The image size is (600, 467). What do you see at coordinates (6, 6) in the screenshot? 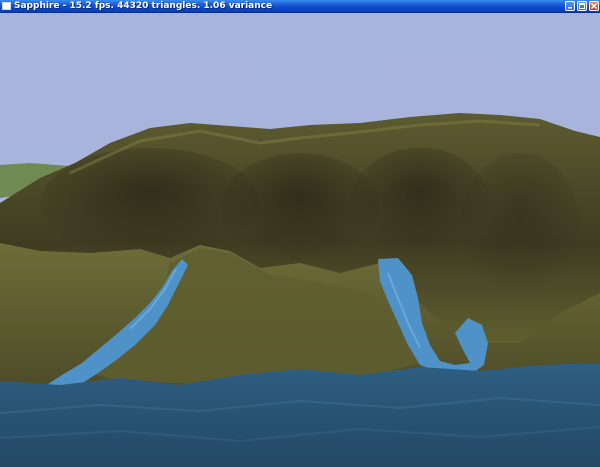
I see `app-icon` at bounding box center [6, 6].